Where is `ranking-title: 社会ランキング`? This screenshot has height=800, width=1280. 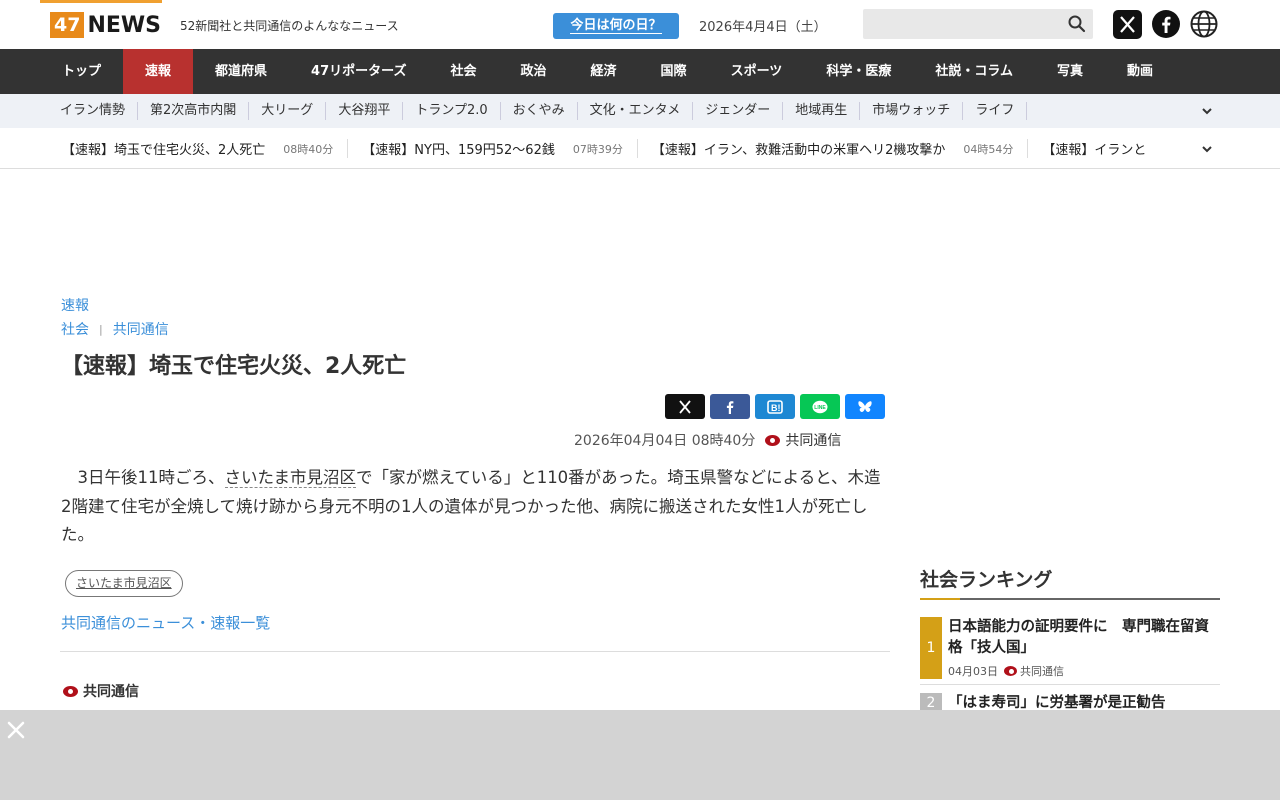
ranking-title: 社会ランキング is located at coordinates (986, 580).